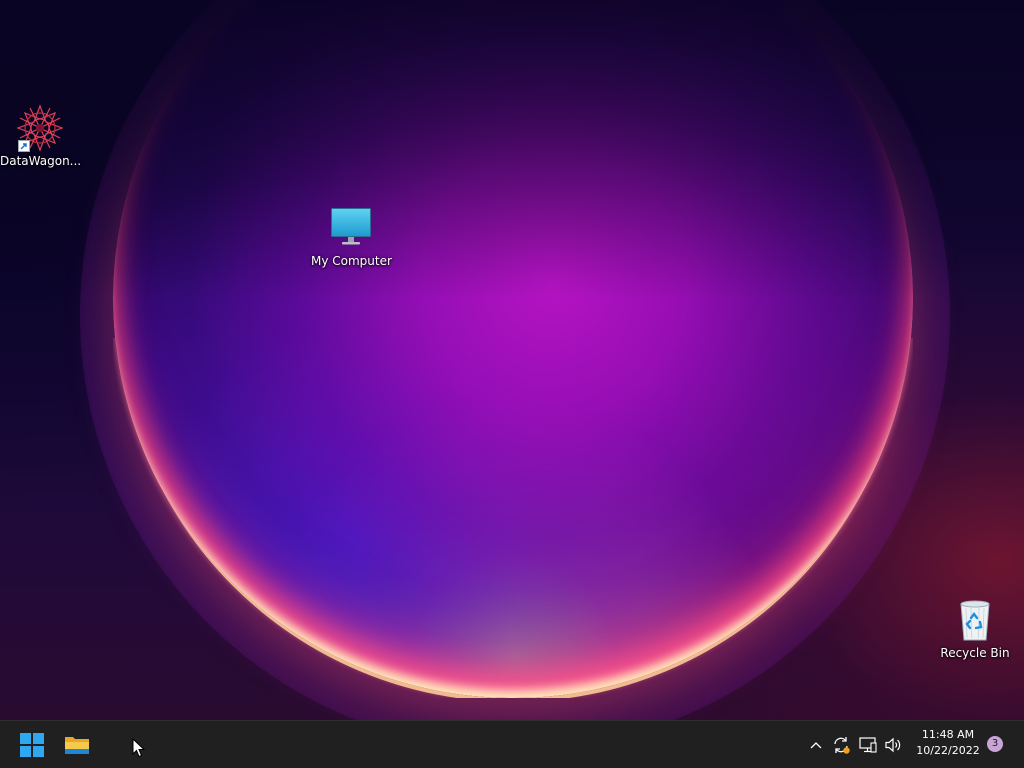 This screenshot has width=1024, height=768. I want to click on network-icon, so click(868, 745).